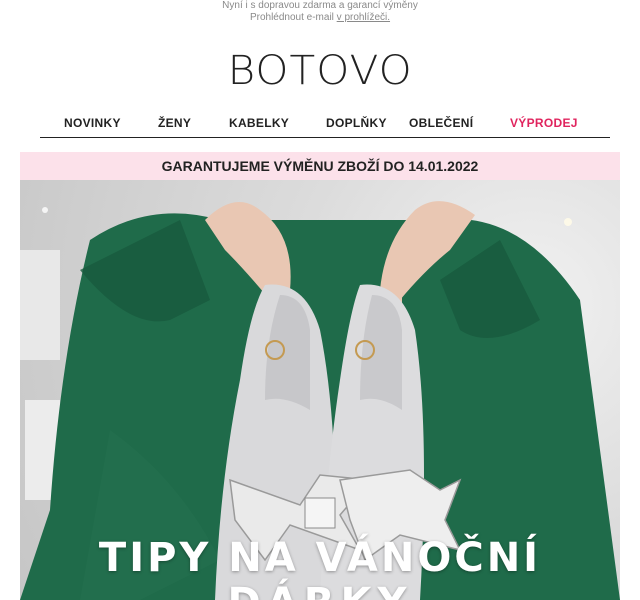  I want to click on nav-item-obleceni: OBLEČENÍ, so click(441, 123).